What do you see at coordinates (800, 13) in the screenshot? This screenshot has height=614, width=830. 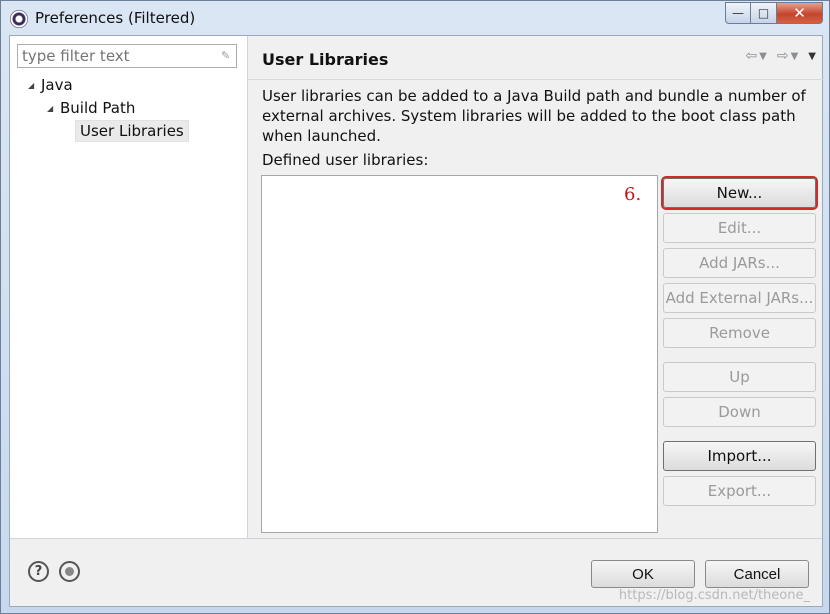 I see `close-button: ✕` at bounding box center [800, 13].